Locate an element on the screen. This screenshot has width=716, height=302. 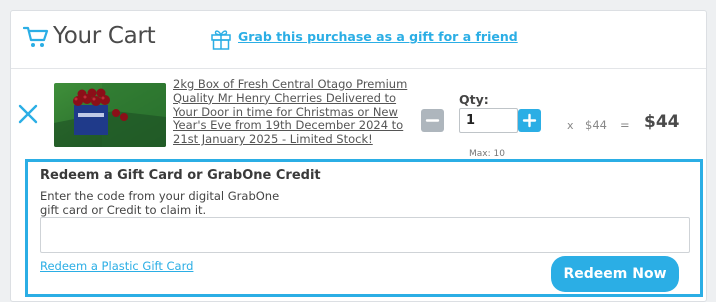
quantity-increase-button is located at coordinates (529, 120).